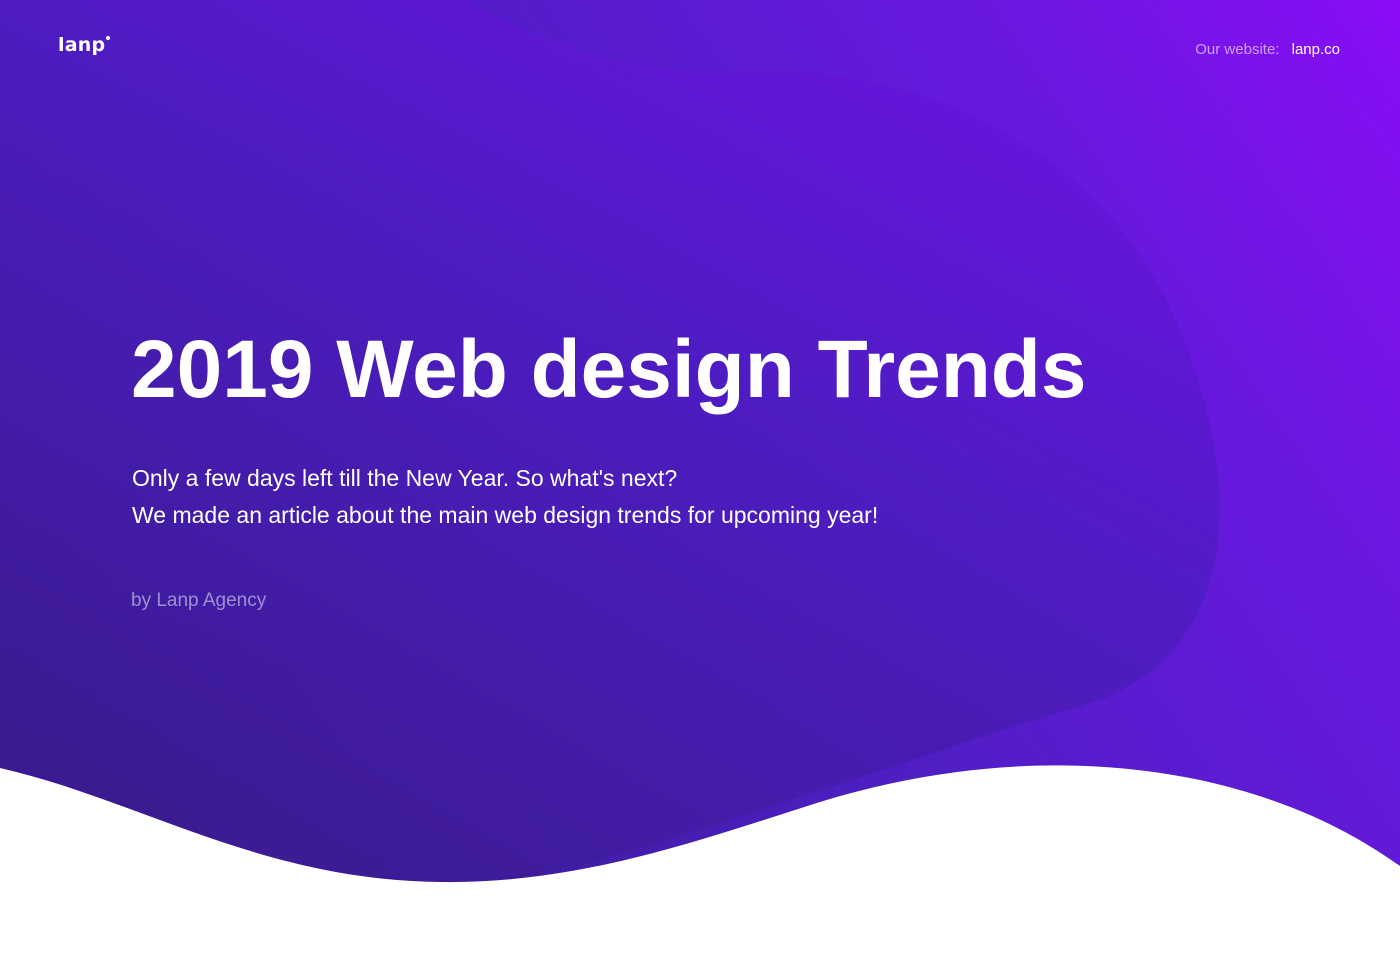 Image resolution: width=1400 pixels, height=963 pixels. Describe the element at coordinates (199, 600) in the screenshot. I see `author-byline: by Lanp Agency` at that location.